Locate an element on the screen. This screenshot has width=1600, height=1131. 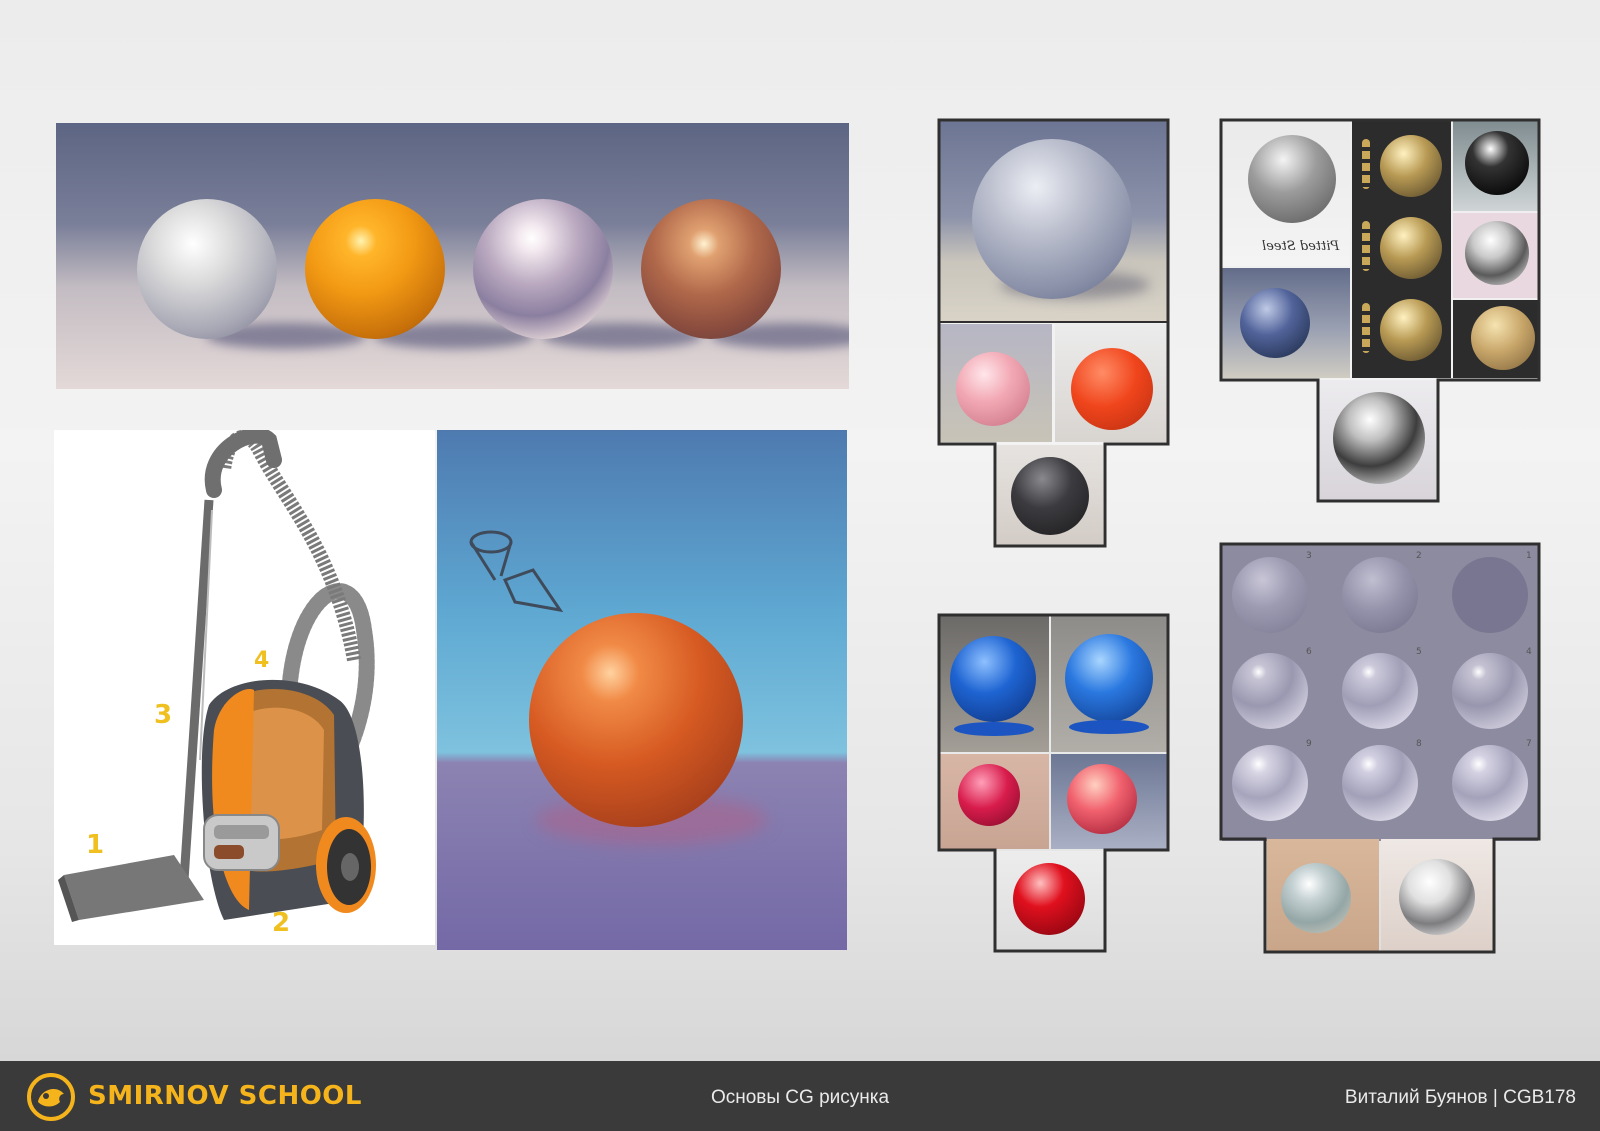
study-number: 5 is located at coordinates (1419, 652).